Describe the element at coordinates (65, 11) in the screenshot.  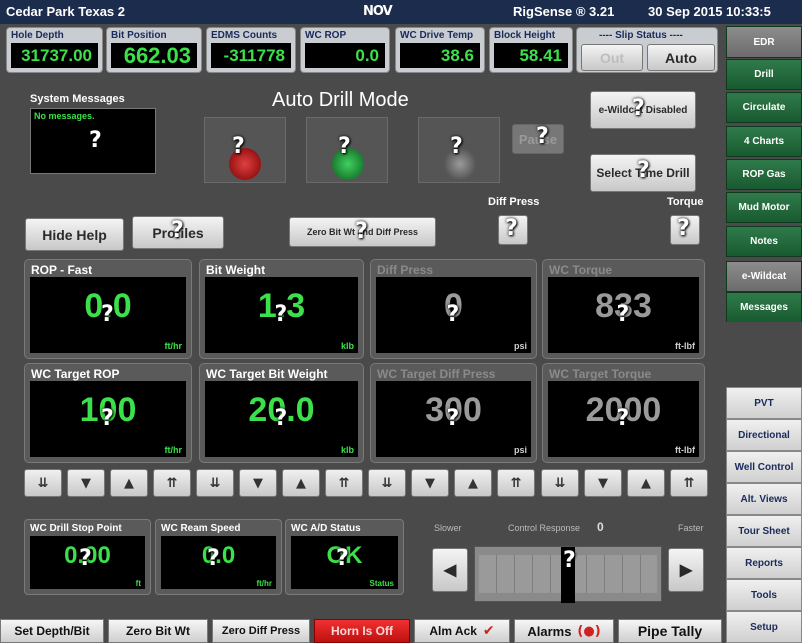
I see `site-name: Cedar Park Texas 2` at that location.